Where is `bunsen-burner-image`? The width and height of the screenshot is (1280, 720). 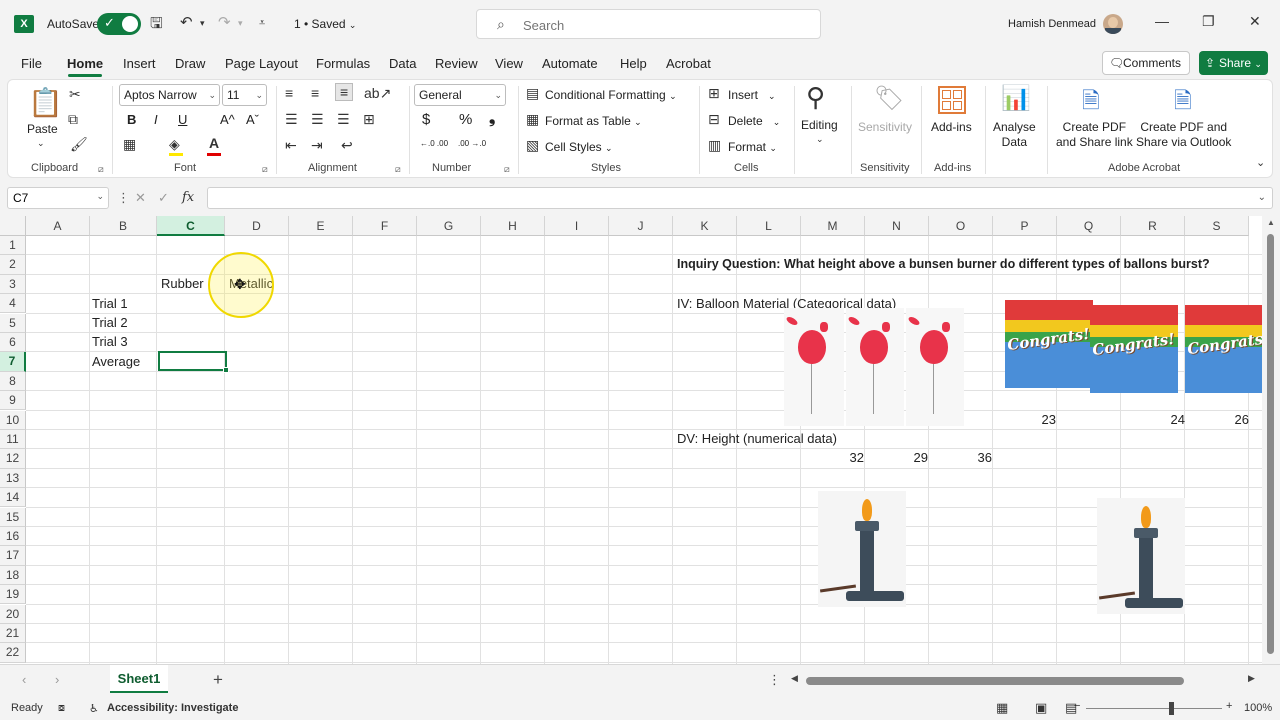
bunsen-burner-image is located at coordinates (1141, 556).